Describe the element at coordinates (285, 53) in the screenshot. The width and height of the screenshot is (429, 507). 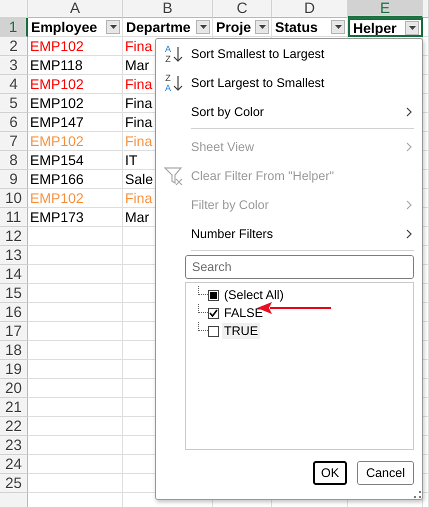
I see `menu-item: A Z Sort Smallest to Largest` at that location.